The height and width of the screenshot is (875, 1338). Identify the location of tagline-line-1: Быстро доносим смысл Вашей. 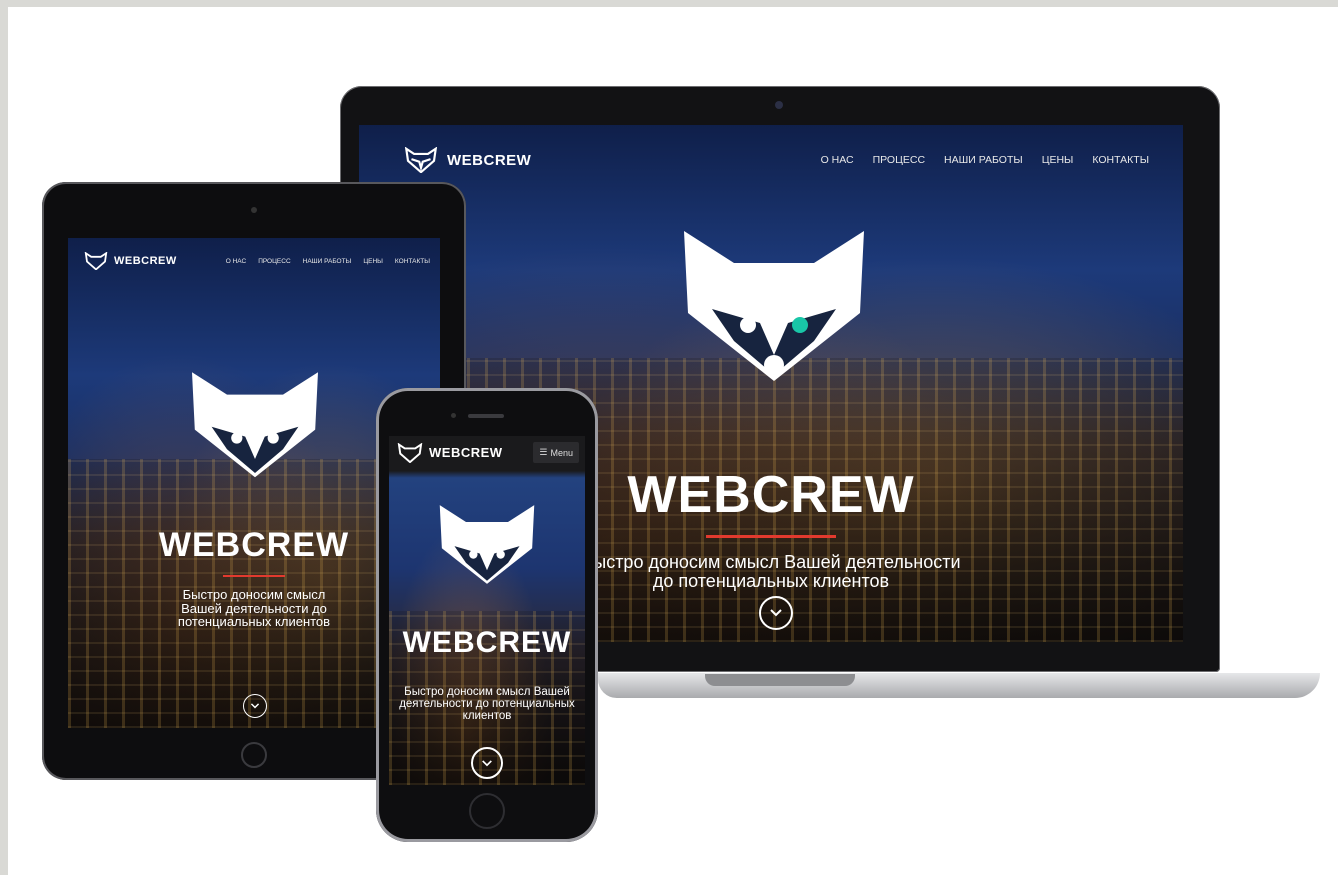
(487, 692).